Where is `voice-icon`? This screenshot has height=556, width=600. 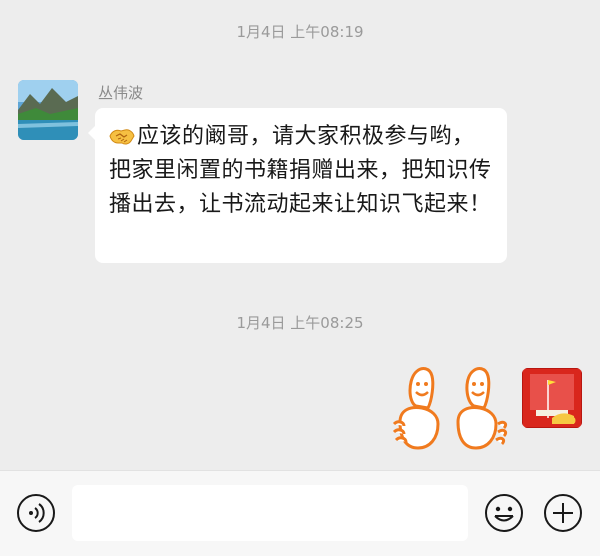
voice-icon is located at coordinates (36, 513).